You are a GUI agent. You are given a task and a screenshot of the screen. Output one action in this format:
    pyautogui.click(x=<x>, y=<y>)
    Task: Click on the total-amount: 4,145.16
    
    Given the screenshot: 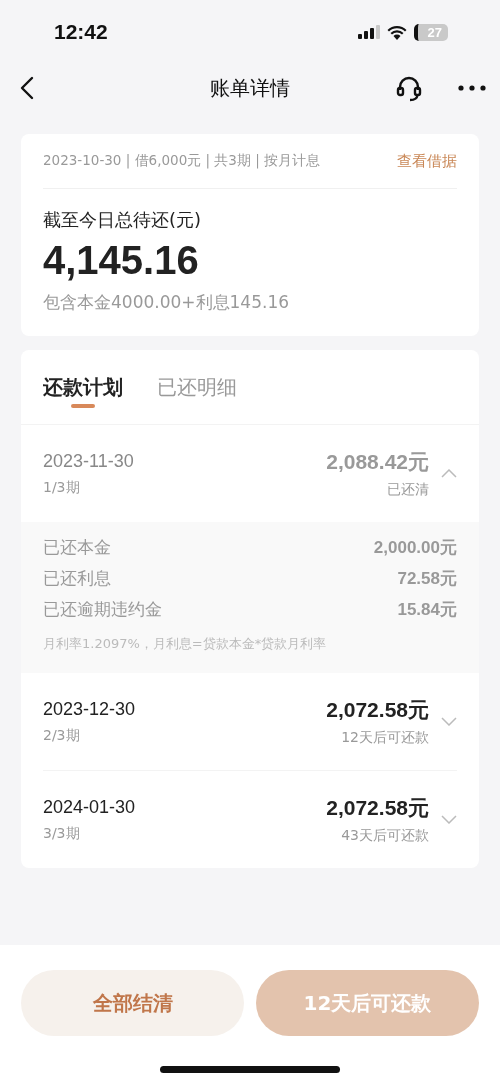 What is the action you would take?
    pyautogui.click(x=121, y=260)
    